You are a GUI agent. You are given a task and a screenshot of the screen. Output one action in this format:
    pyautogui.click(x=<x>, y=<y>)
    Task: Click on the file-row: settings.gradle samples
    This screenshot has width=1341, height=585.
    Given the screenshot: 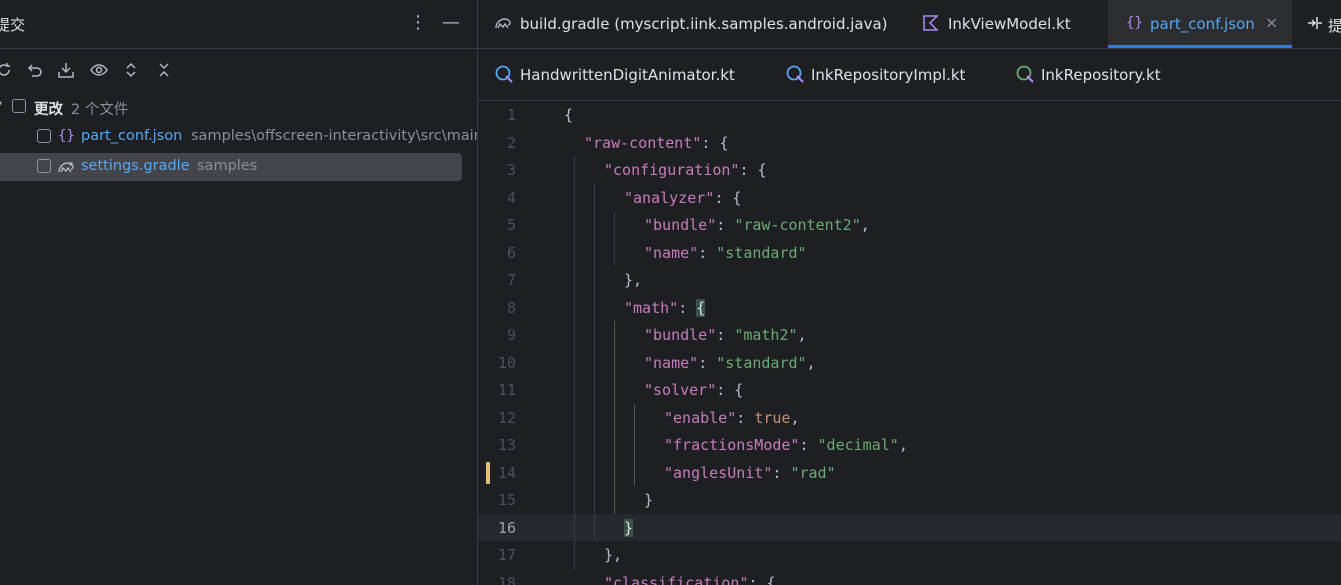 What is the action you would take?
    pyautogui.click(x=231, y=167)
    